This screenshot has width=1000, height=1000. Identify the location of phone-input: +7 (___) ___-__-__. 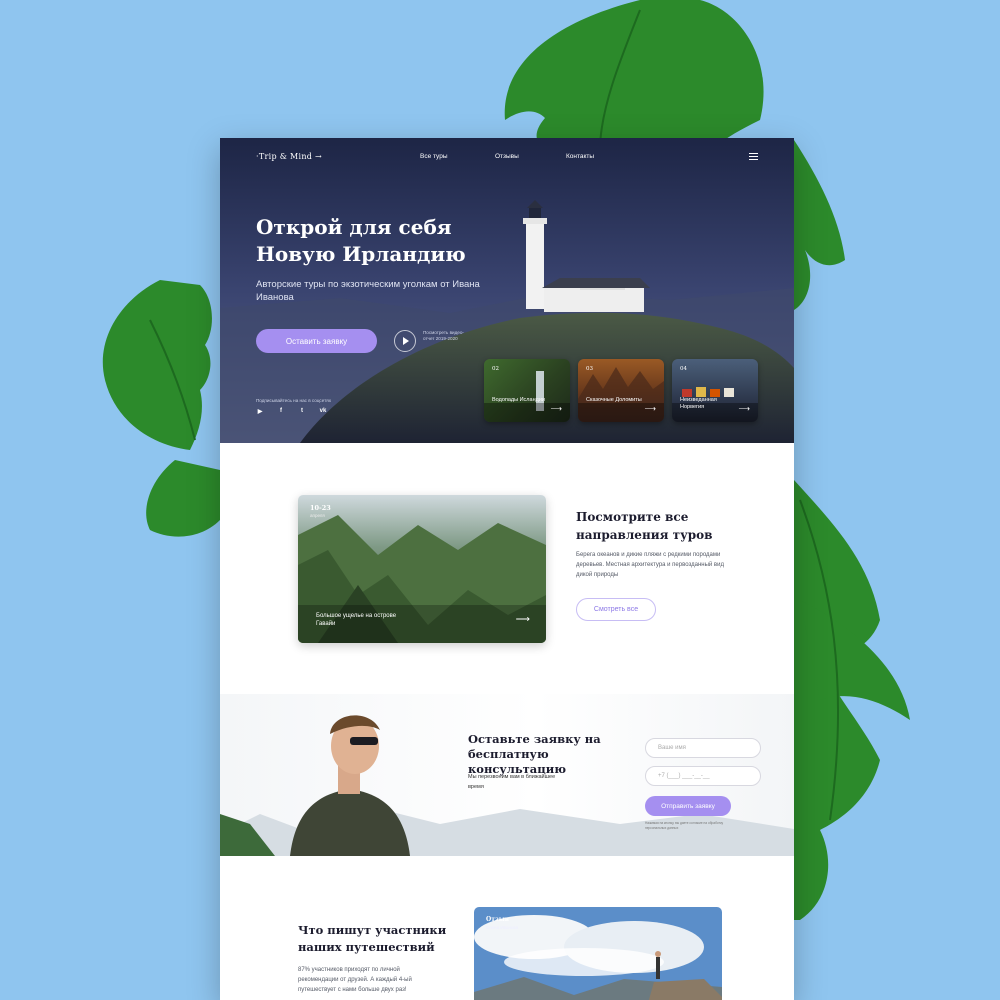
(703, 776).